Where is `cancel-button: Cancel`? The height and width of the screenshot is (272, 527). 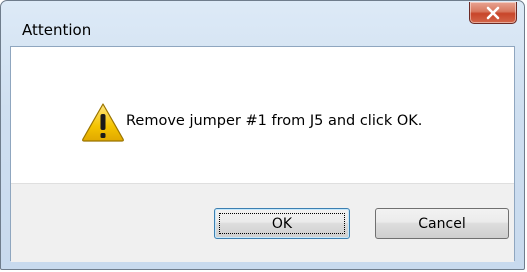
cancel-button: Cancel is located at coordinates (442, 223).